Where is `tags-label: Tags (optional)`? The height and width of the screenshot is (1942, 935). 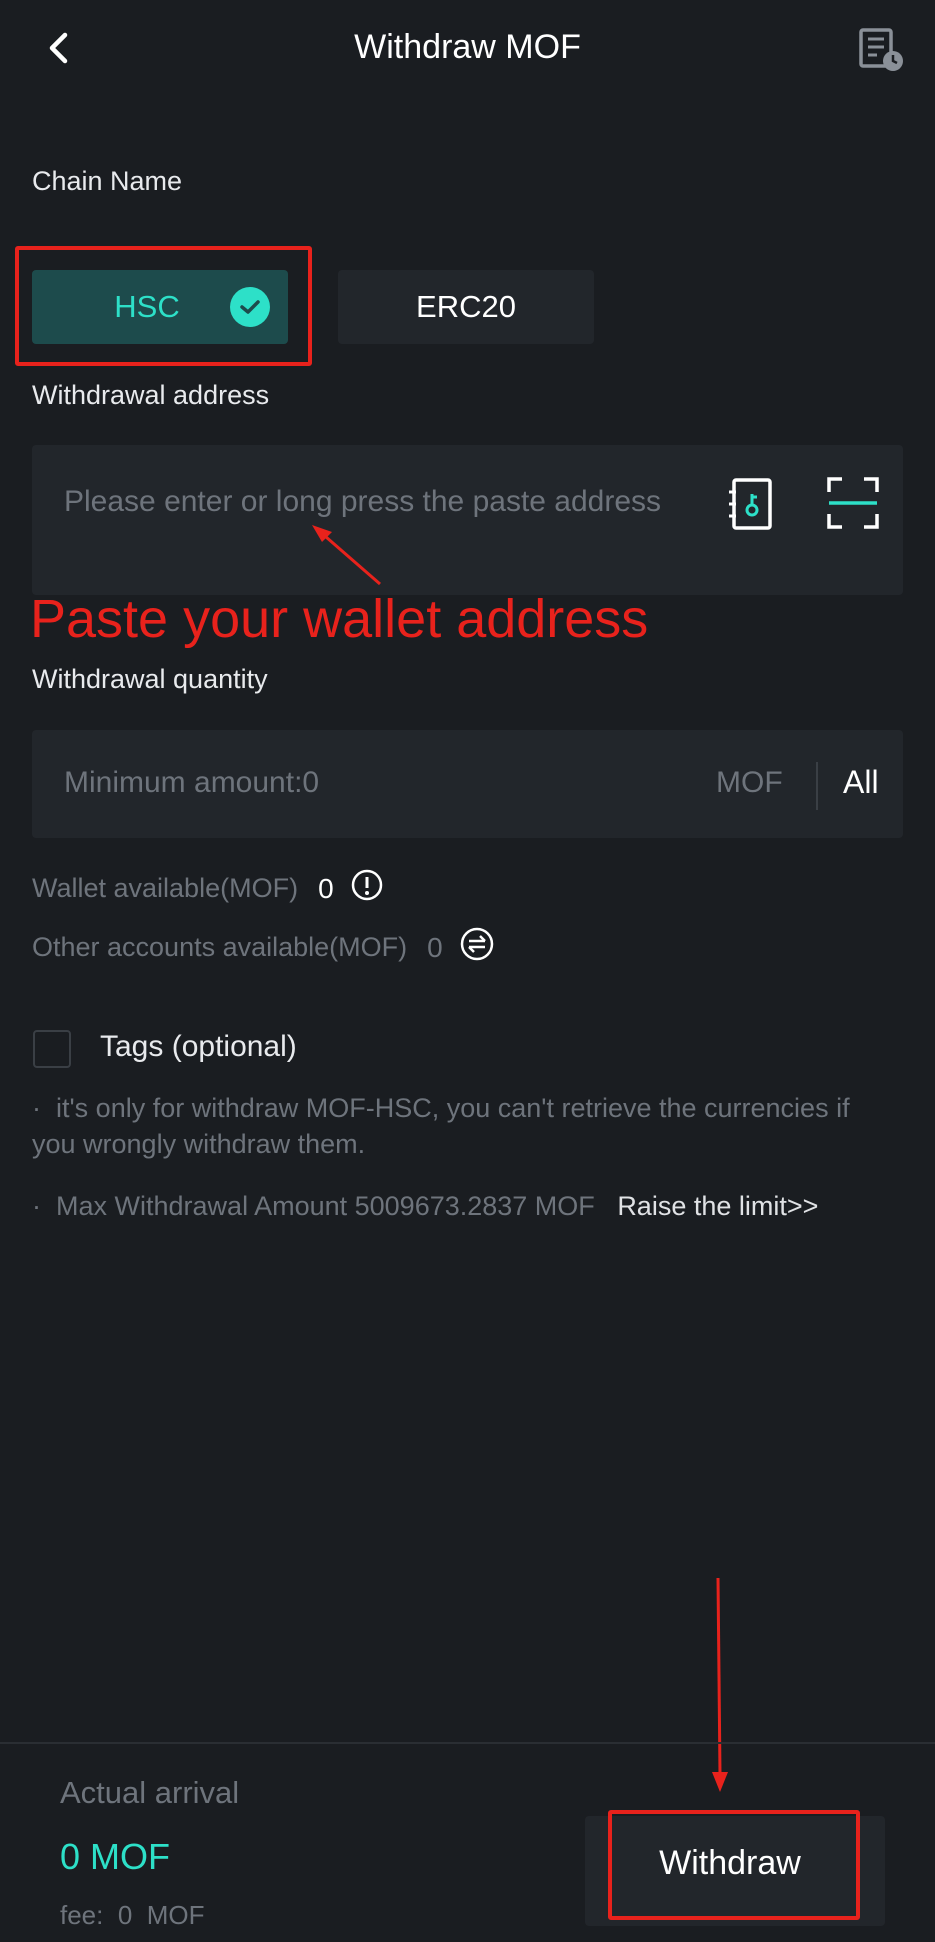 tags-label: Tags (optional) is located at coordinates (198, 1046).